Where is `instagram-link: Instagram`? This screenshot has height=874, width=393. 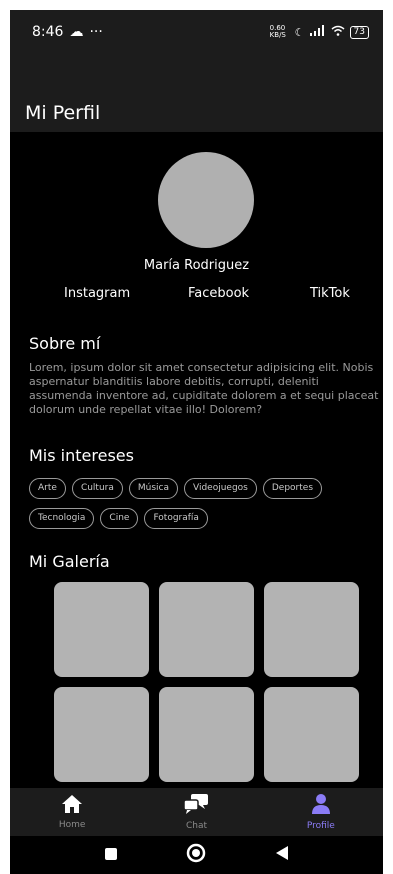
instagram-link: Instagram is located at coordinates (97, 293).